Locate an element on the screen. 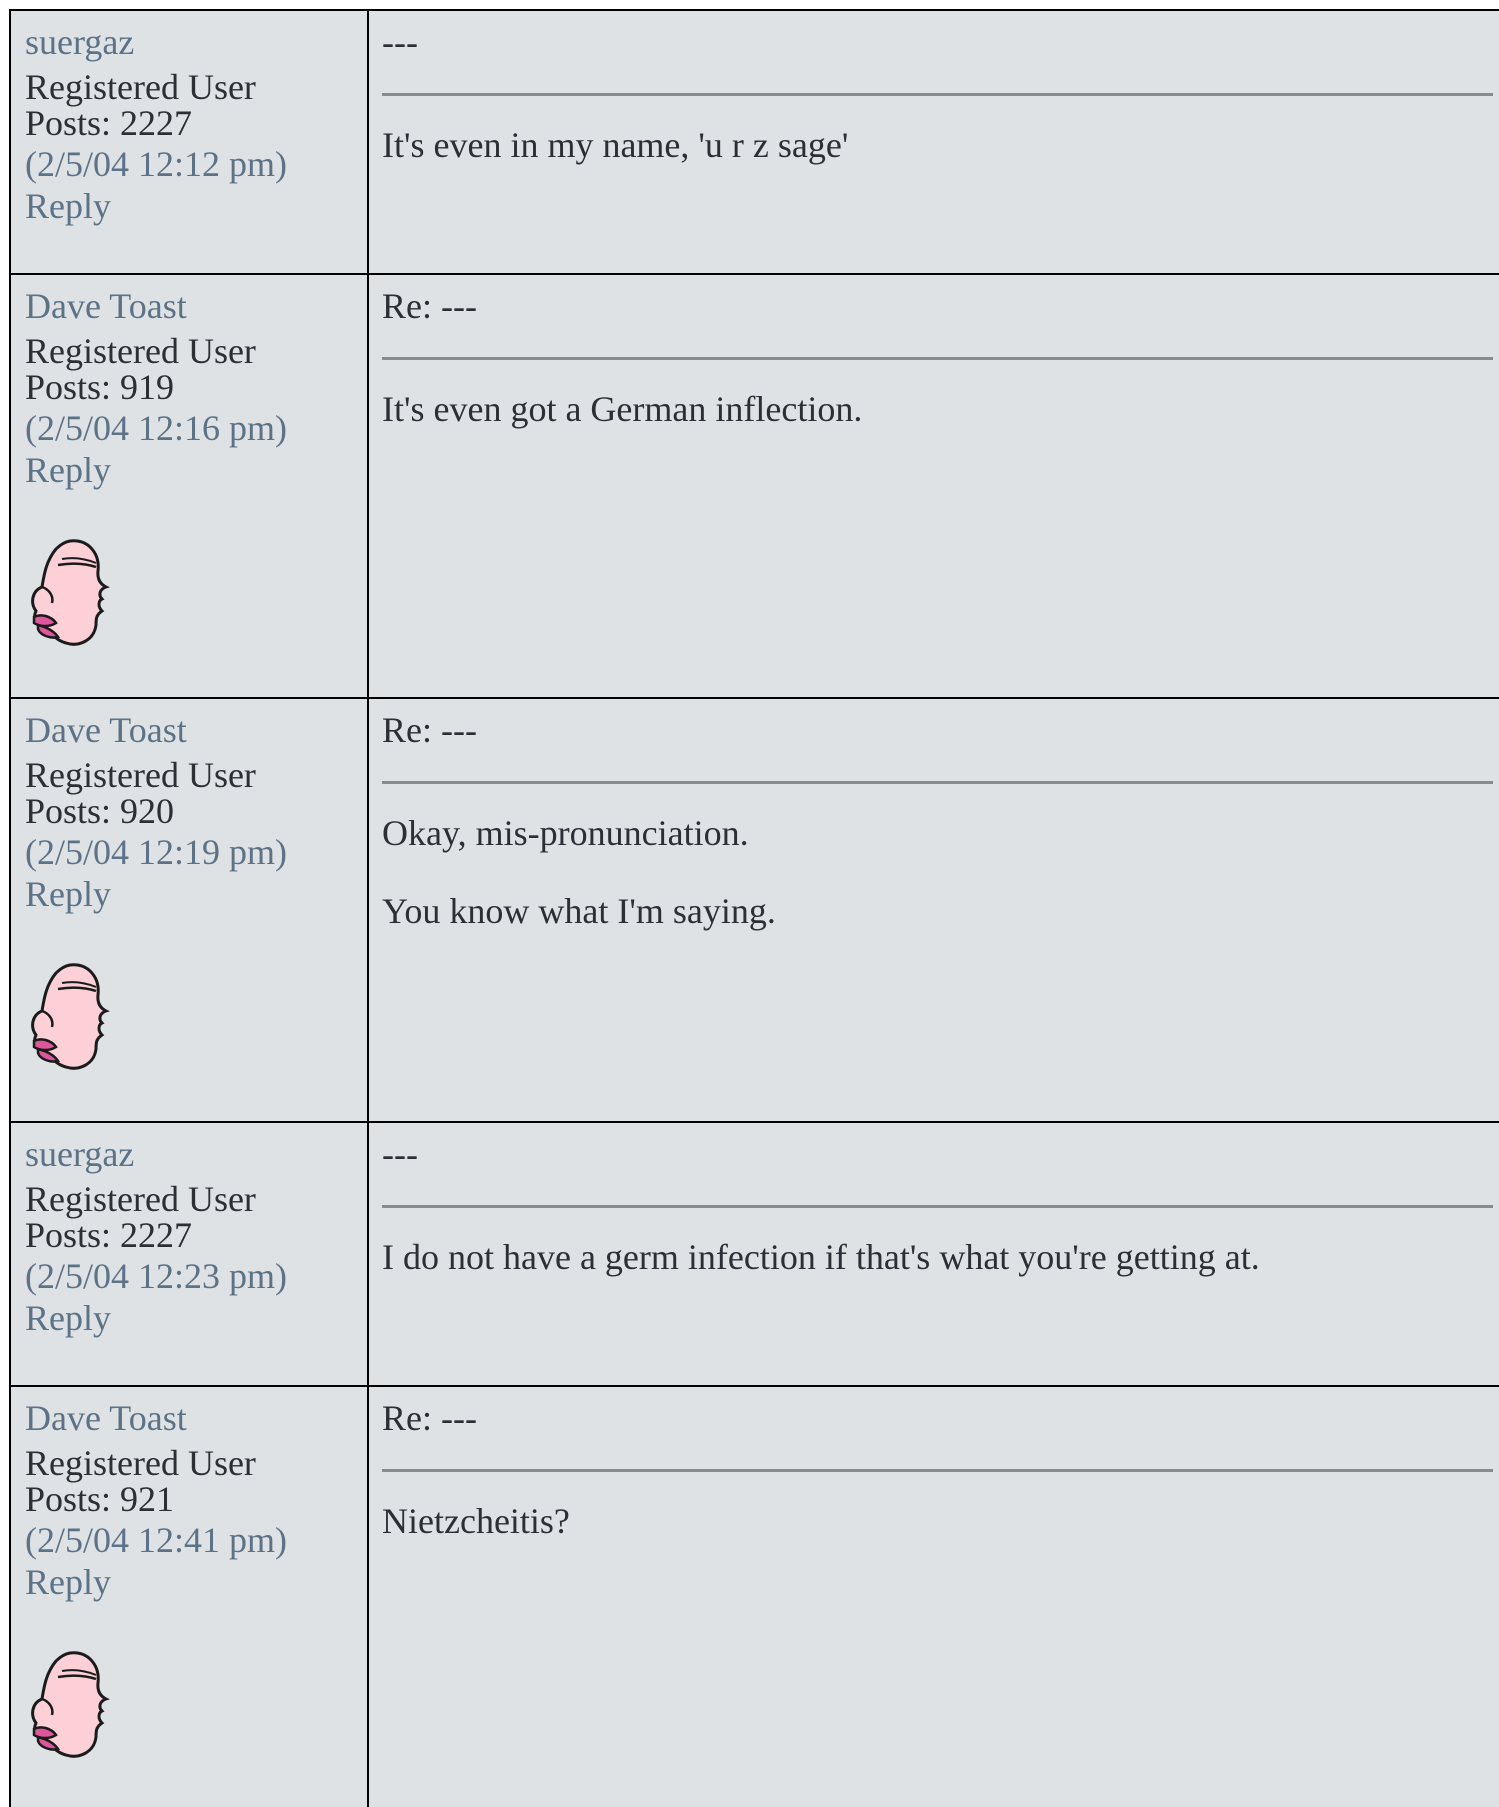 The image size is (1499, 1807). post-timestamp-link: (2/5/04 12:23 pm) is located at coordinates (189, 1276).